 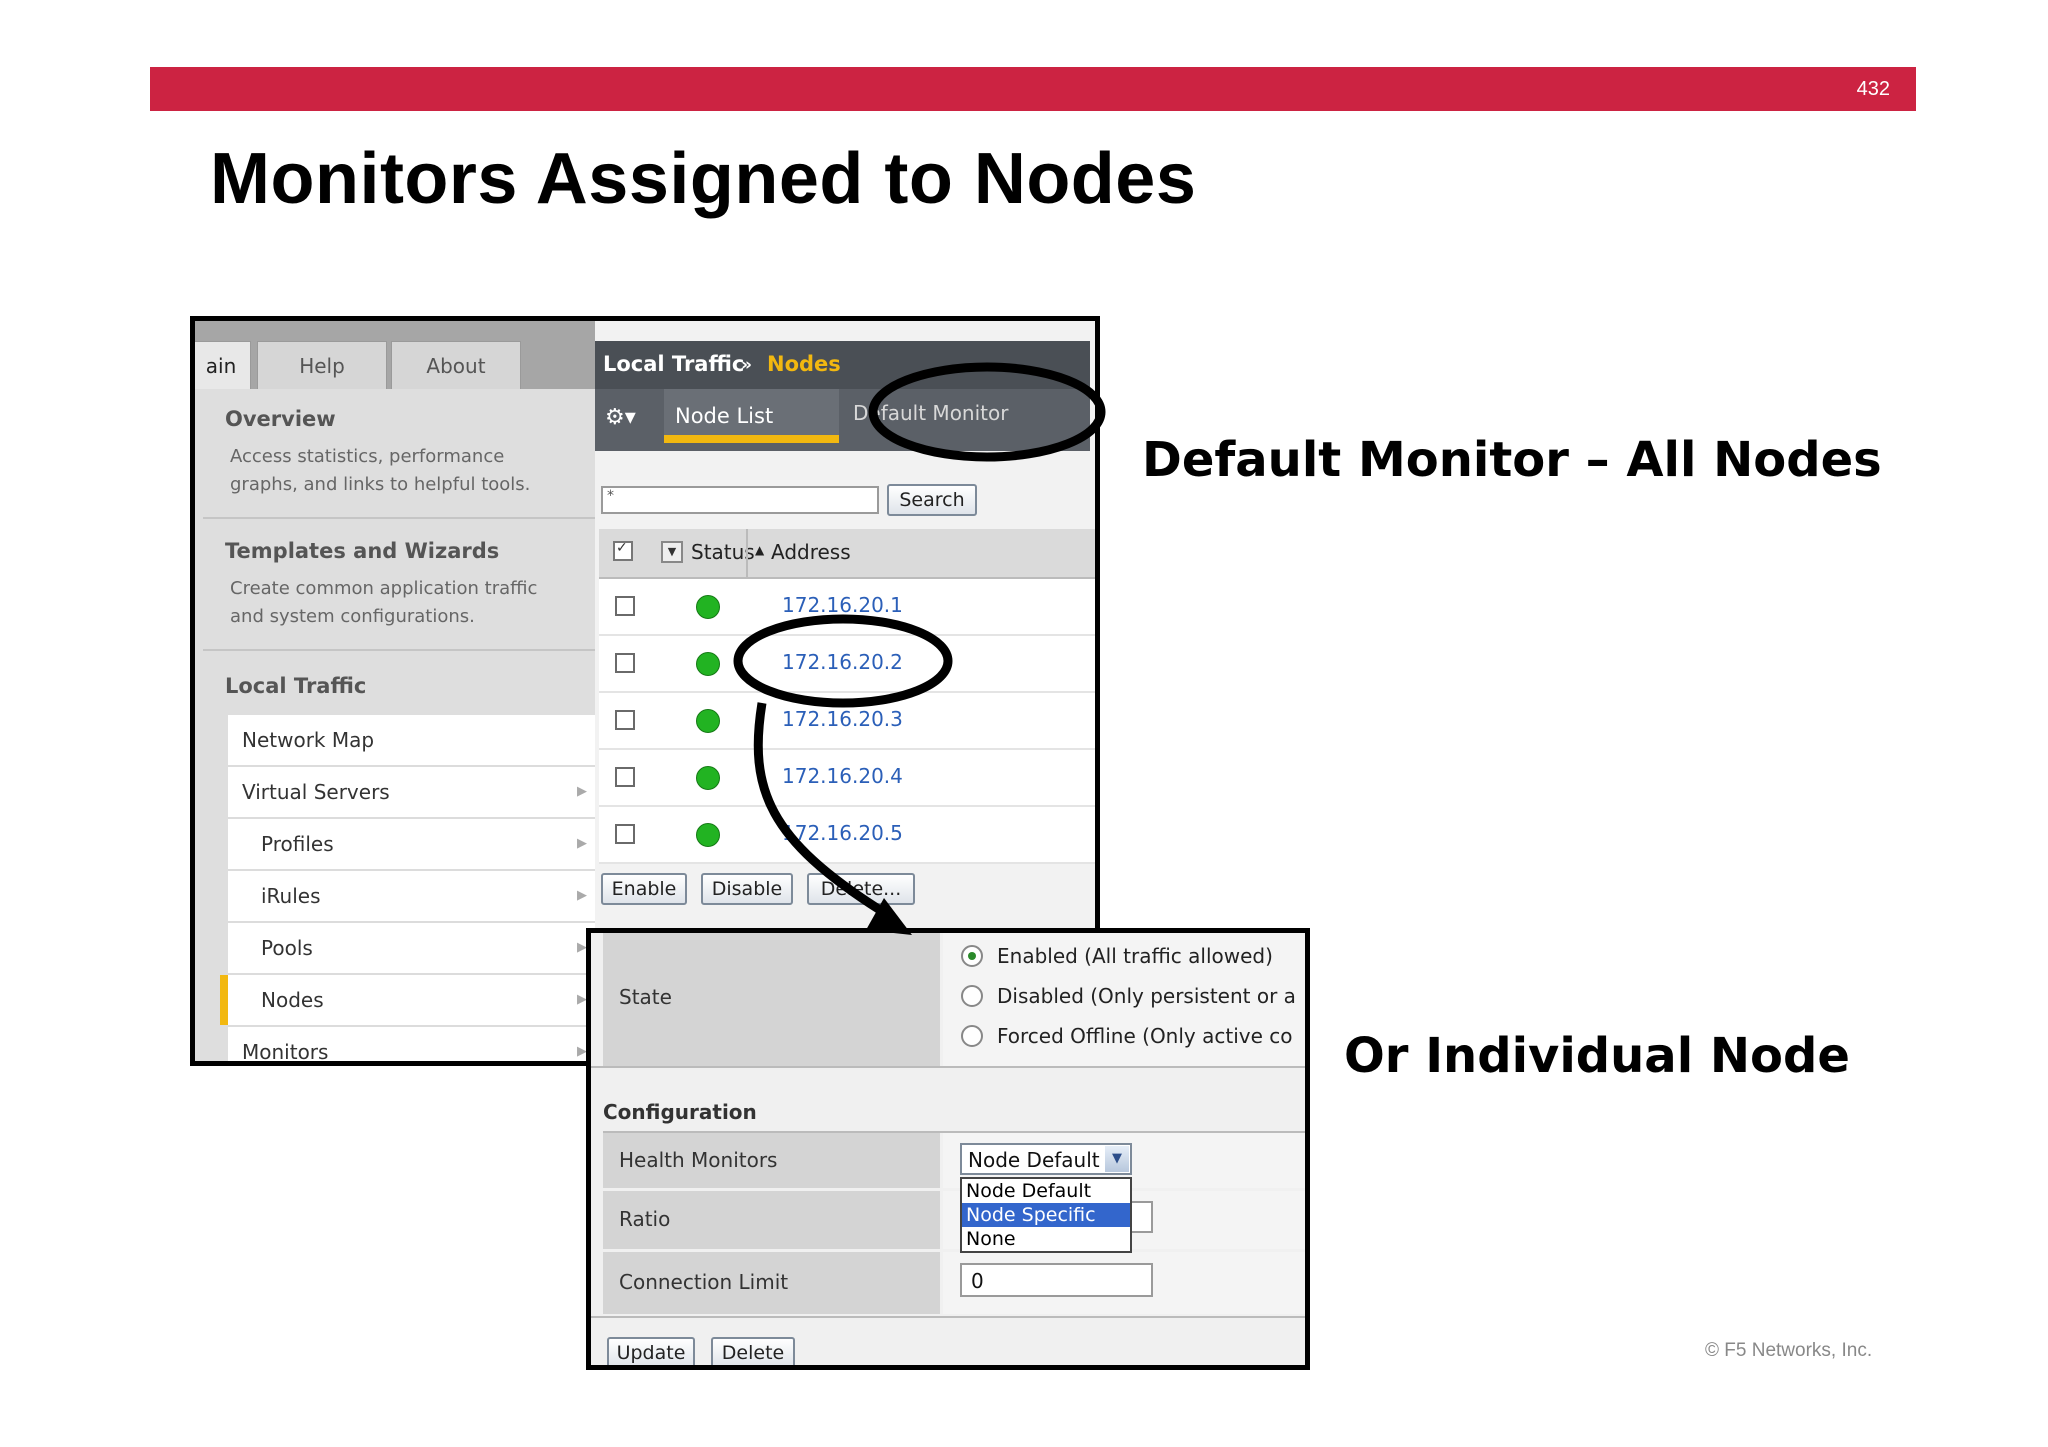 What do you see at coordinates (932, 500) in the screenshot?
I see `search-button: Search` at bounding box center [932, 500].